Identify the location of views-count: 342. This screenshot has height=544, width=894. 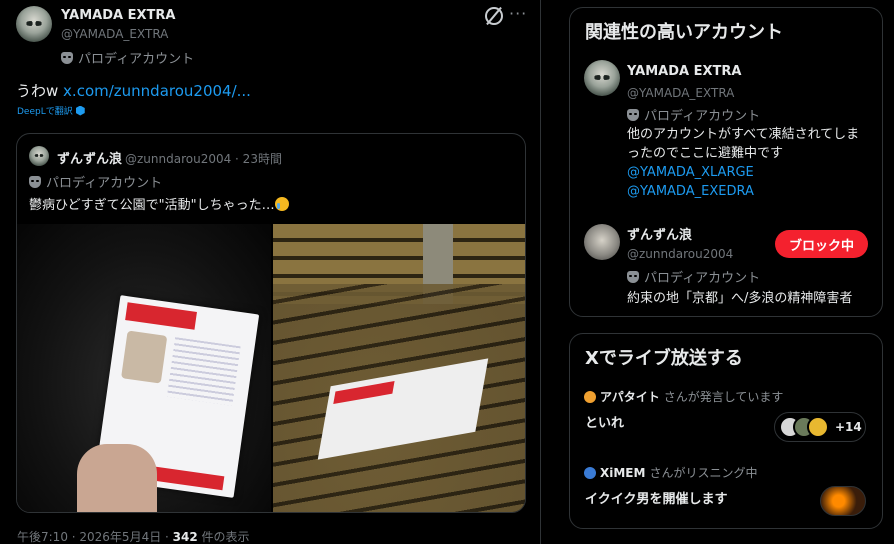
(185, 537).